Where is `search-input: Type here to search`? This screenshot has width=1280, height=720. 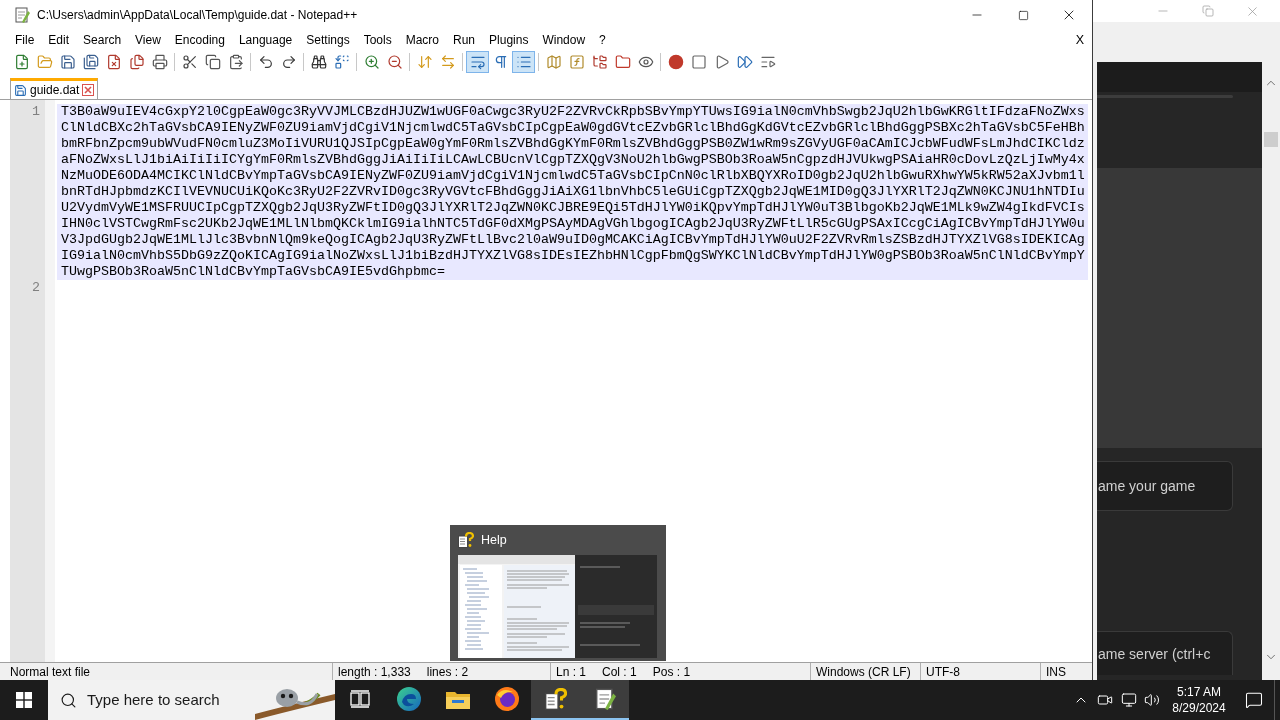 search-input: Type here to search is located at coordinates (167, 700).